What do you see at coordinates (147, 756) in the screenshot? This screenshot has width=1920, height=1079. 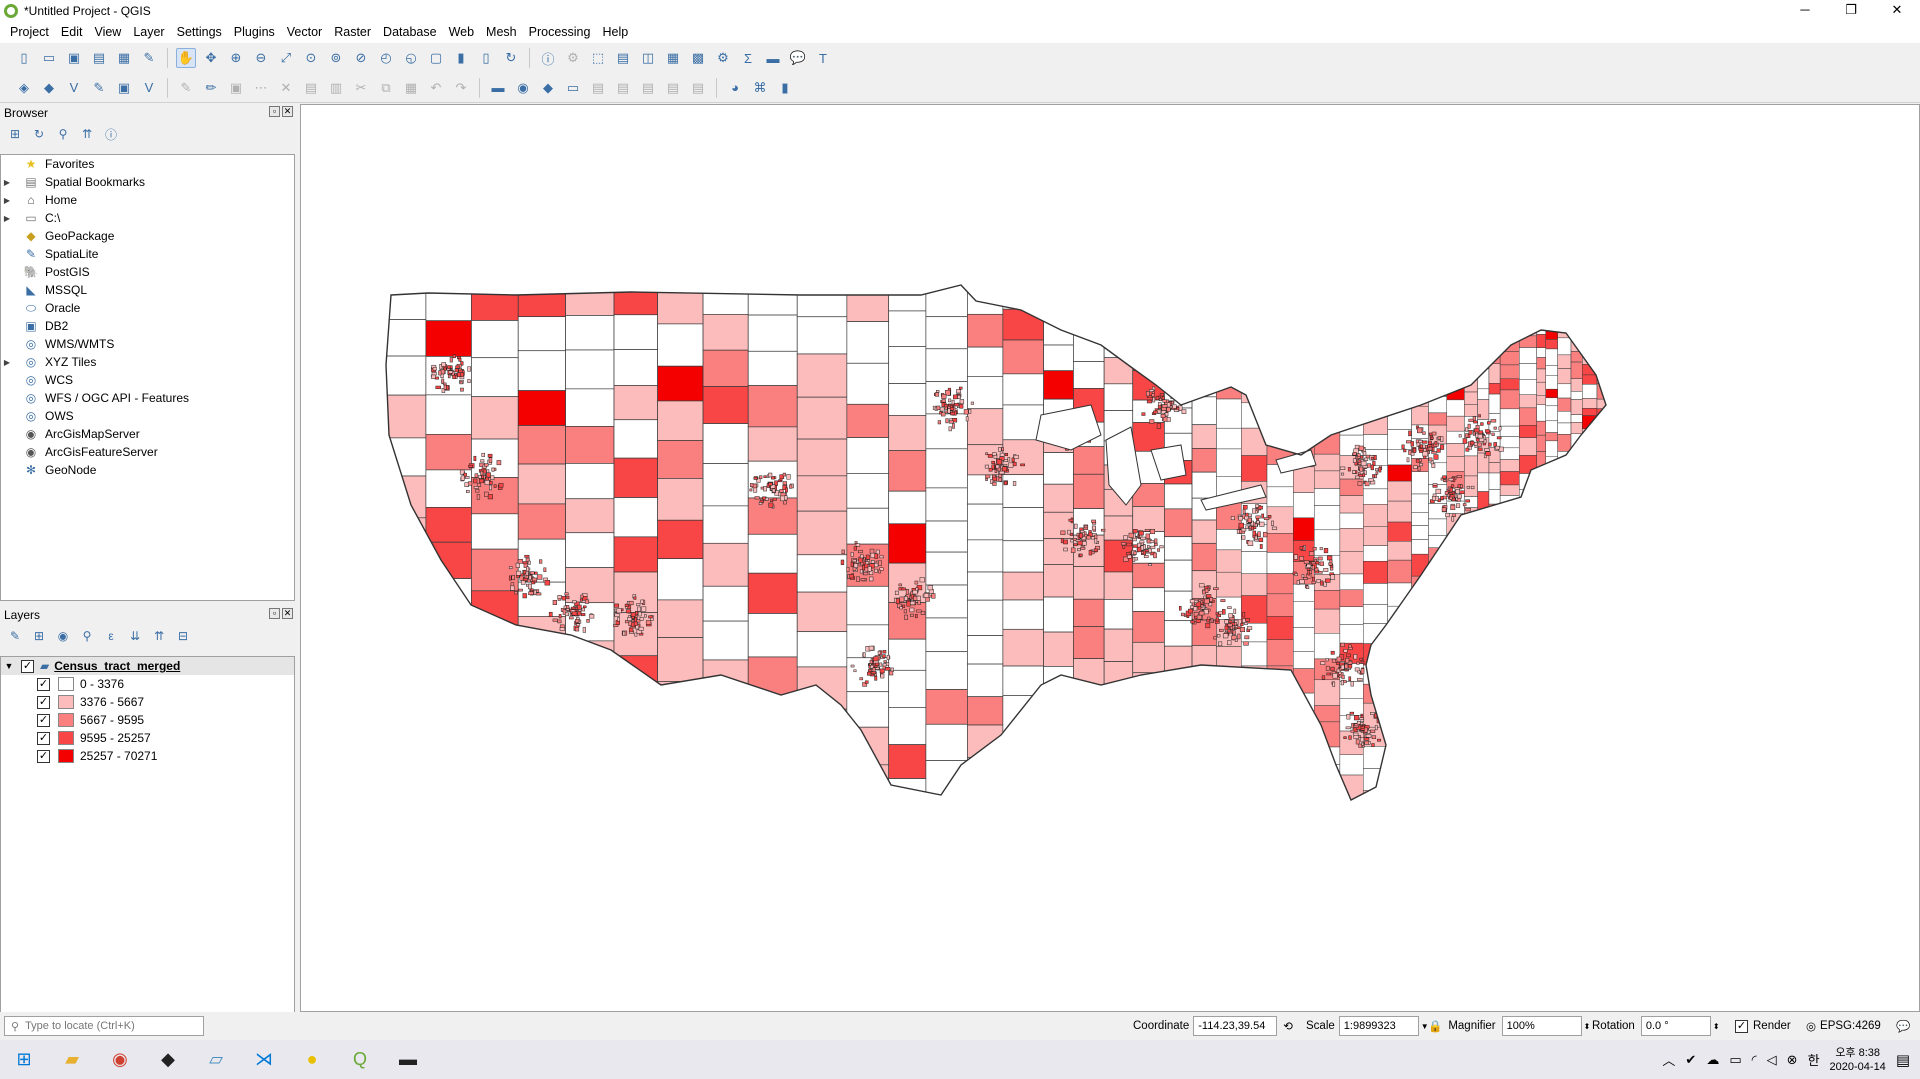 I see `legend-class-row: ✓ 25257 - 70271` at bounding box center [147, 756].